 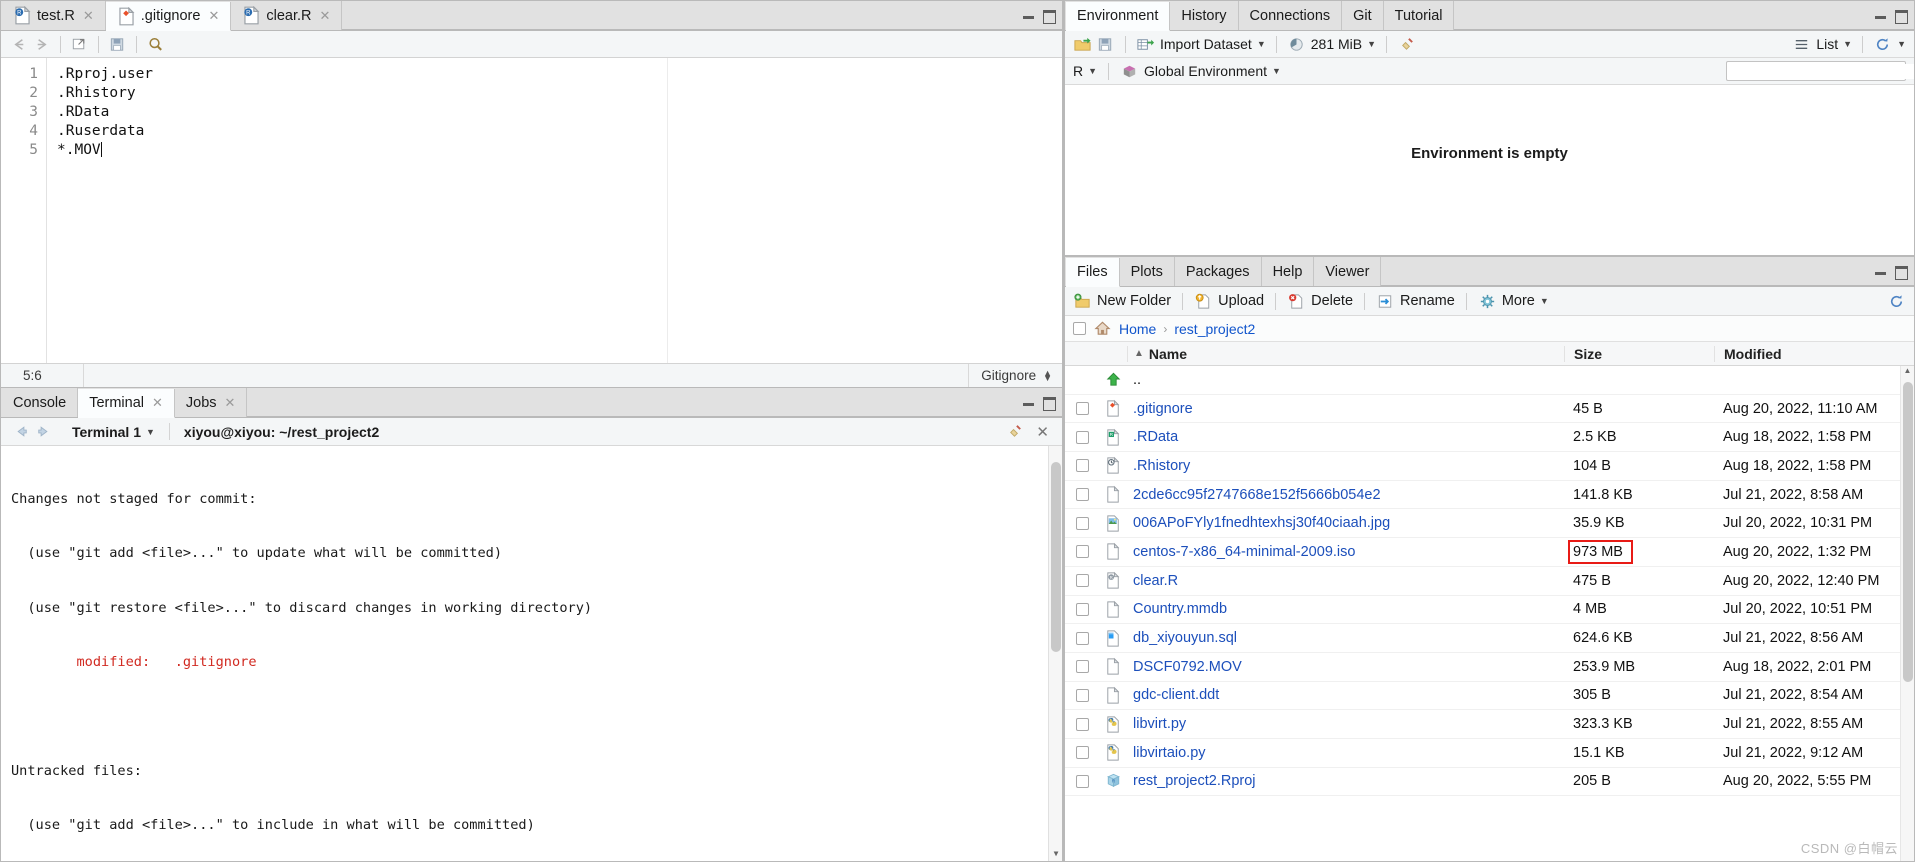 What do you see at coordinates (1147, 271) in the screenshot?
I see `tab-plots: Plots` at bounding box center [1147, 271].